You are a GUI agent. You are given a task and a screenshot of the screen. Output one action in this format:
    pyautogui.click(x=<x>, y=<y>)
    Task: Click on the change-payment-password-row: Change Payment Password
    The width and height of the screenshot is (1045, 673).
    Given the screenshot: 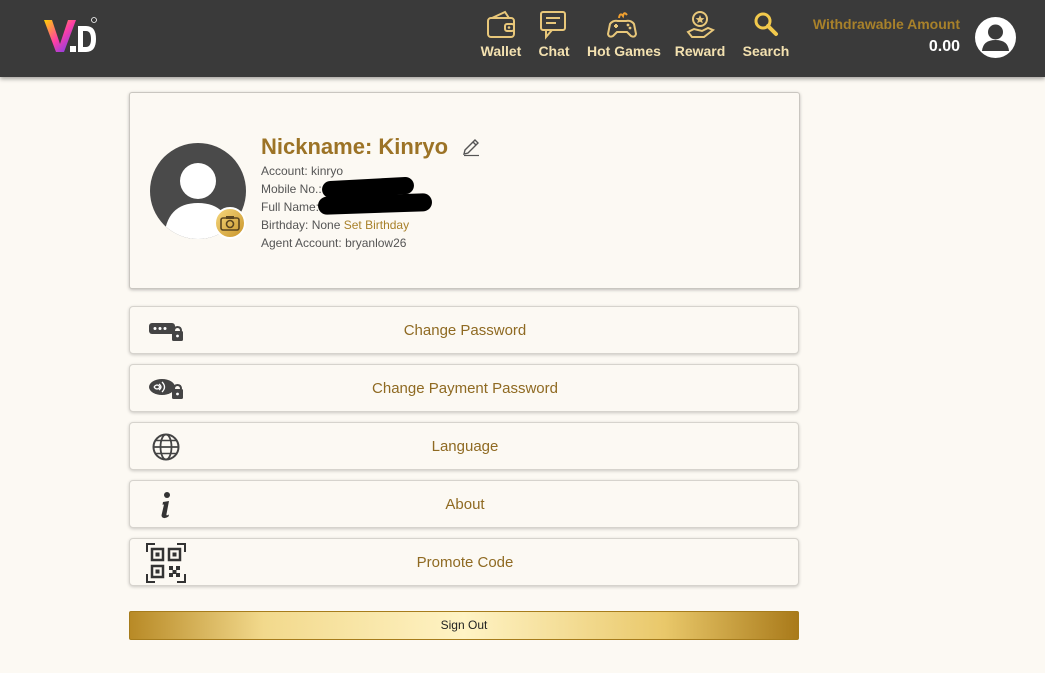 What is the action you would take?
    pyautogui.click(x=464, y=388)
    